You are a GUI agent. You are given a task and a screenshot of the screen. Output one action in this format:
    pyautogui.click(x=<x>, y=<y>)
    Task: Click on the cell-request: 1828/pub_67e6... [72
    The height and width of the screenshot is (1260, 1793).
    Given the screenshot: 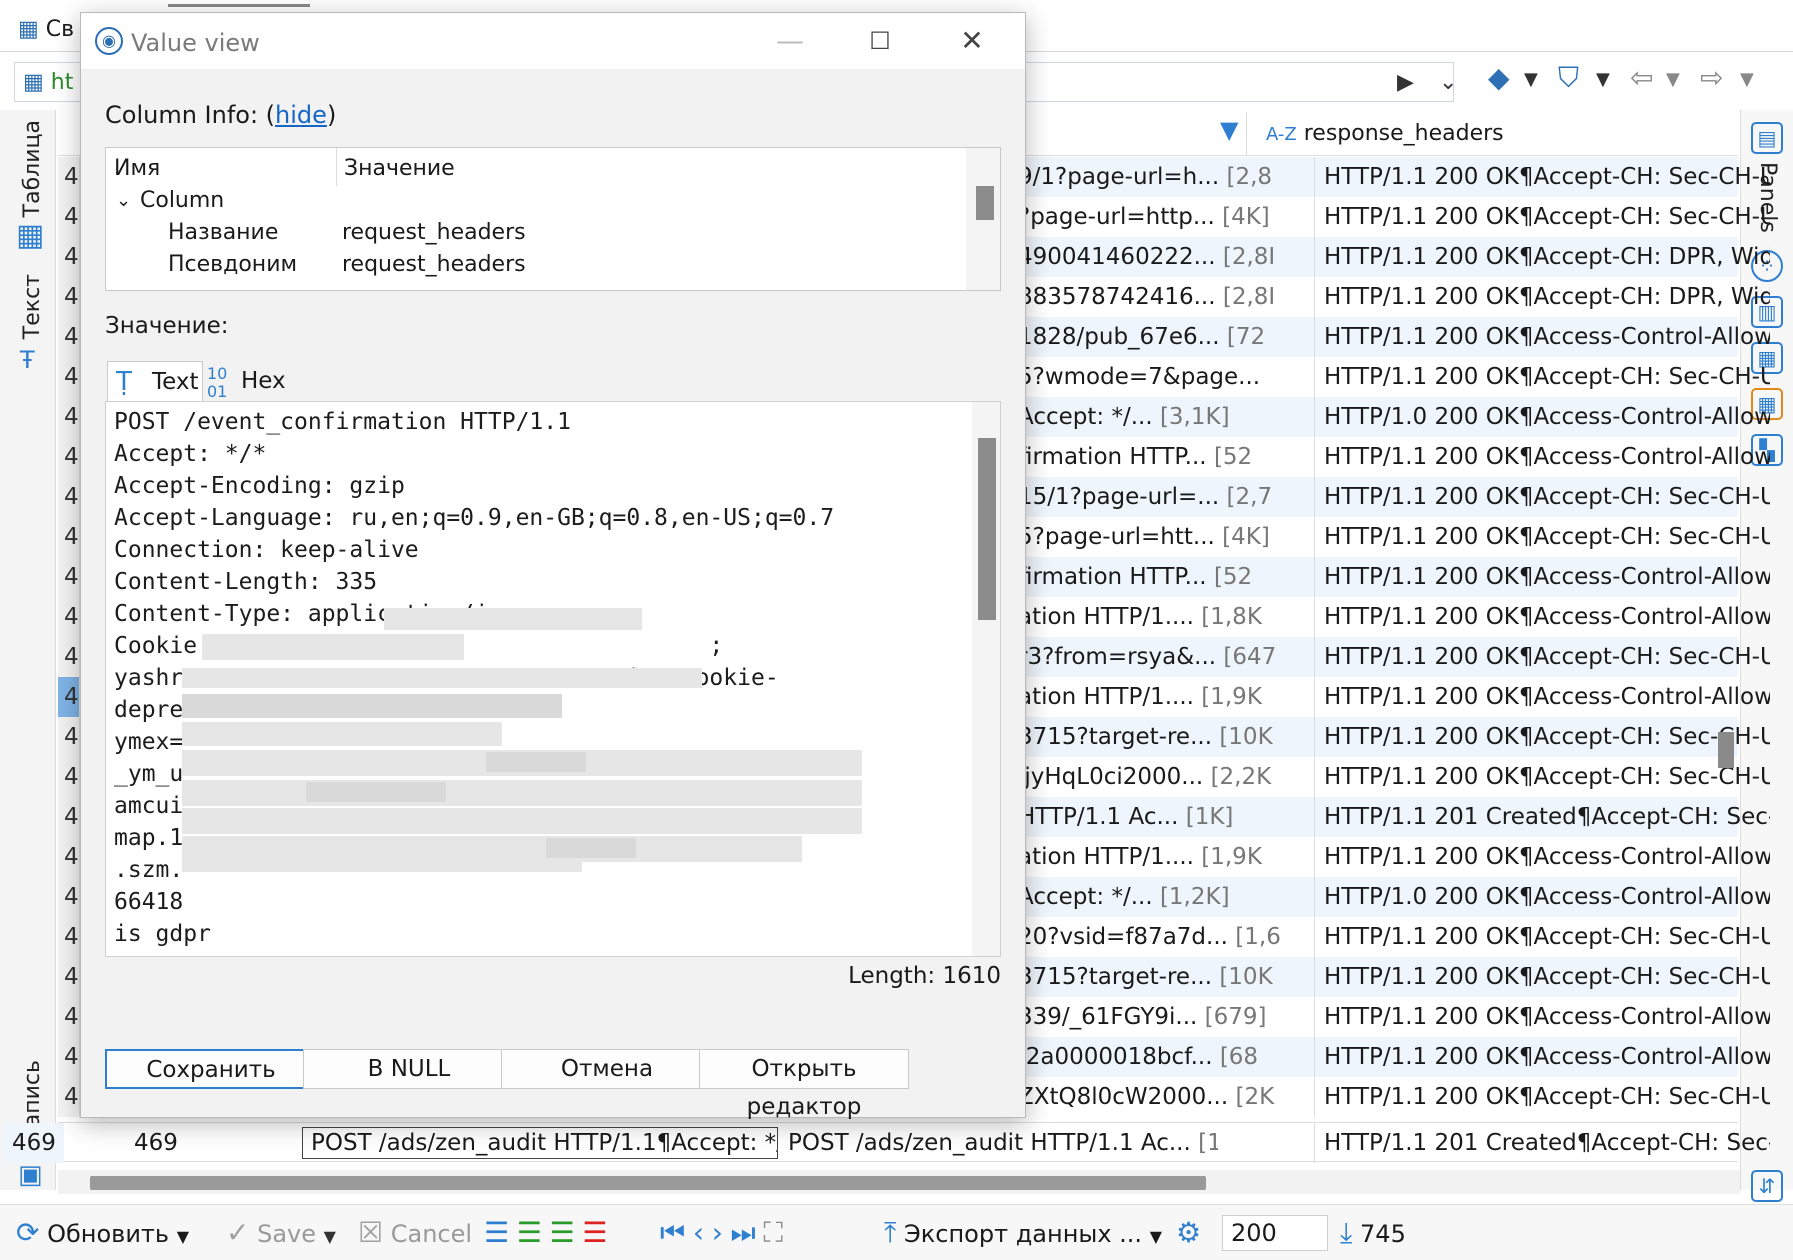 What is the action you would take?
    pyautogui.click(x=1164, y=337)
    